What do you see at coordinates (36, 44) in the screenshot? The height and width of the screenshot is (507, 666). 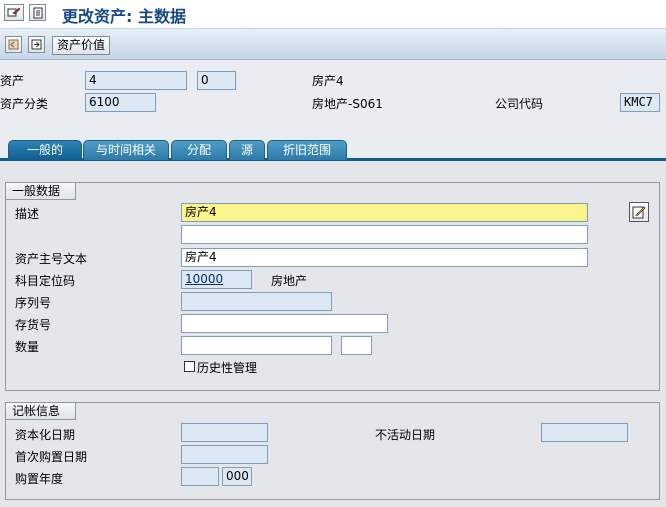 I see `other-asset-icon` at bounding box center [36, 44].